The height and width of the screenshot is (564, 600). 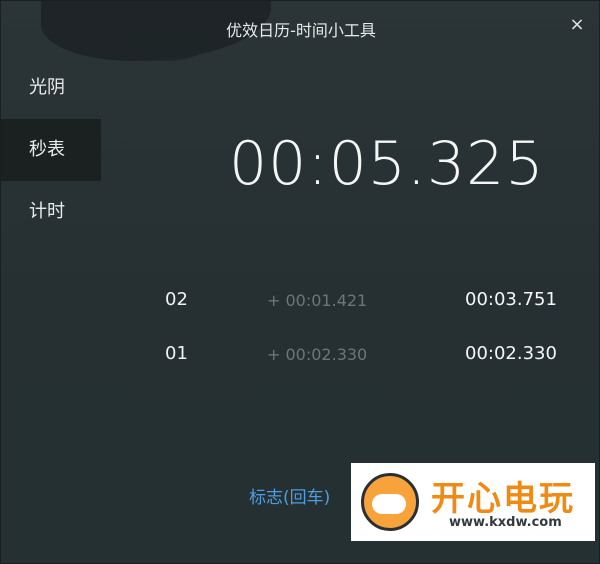 I want to click on close-icon: ×, so click(x=577, y=24).